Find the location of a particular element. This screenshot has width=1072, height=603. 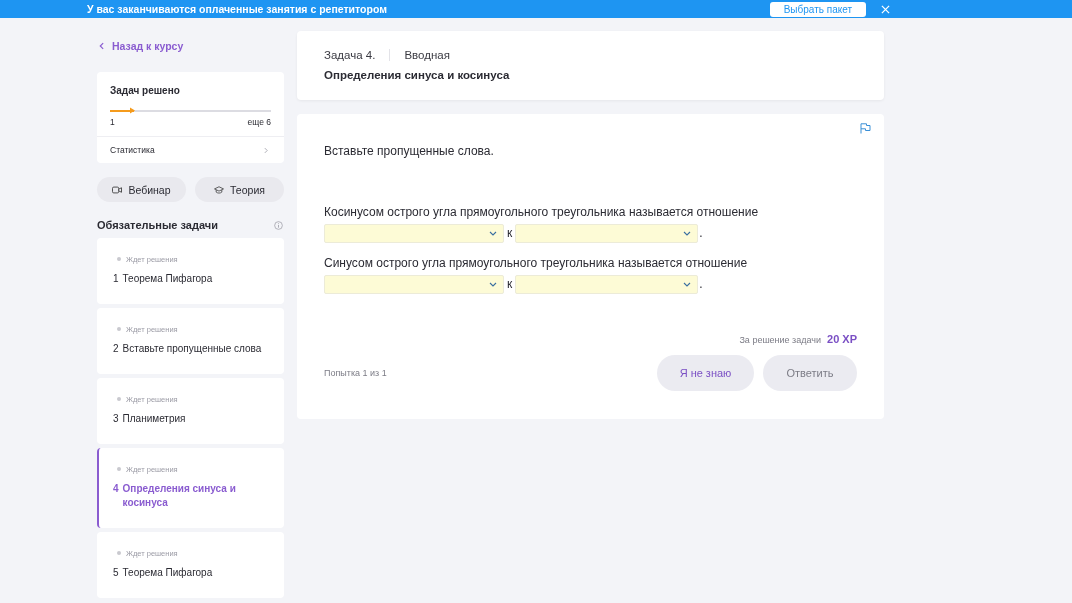

section-title: Обязательные задачи is located at coordinates (157, 225).